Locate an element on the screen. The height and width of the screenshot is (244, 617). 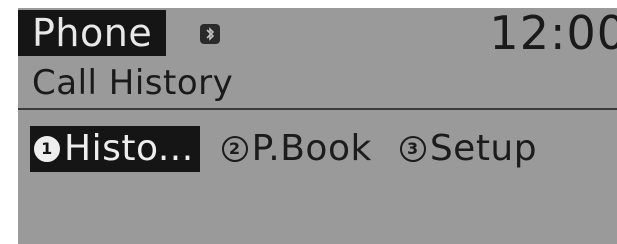
menu-item-label: P.Book is located at coordinates (311, 148).